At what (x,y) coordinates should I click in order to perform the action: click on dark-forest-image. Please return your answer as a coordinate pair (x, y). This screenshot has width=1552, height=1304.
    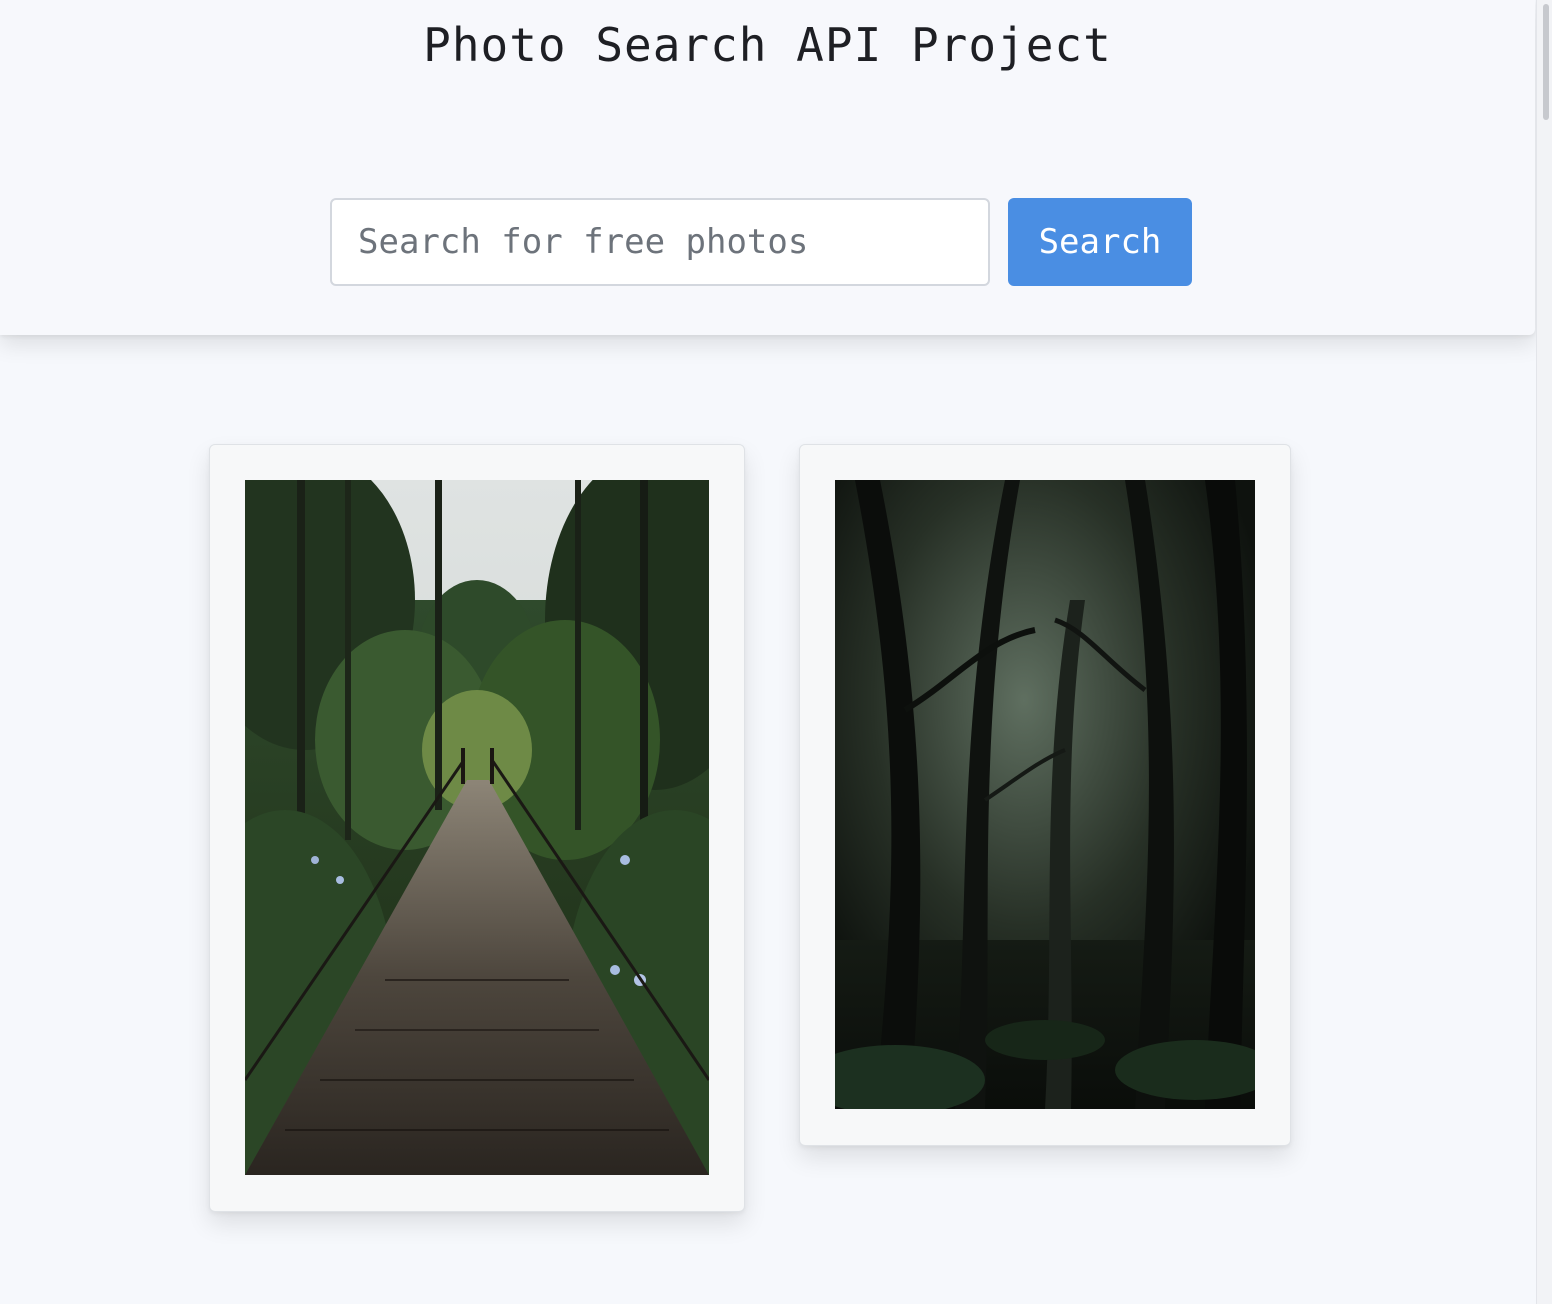
    Looking at the image, I should click on (1045, 794).